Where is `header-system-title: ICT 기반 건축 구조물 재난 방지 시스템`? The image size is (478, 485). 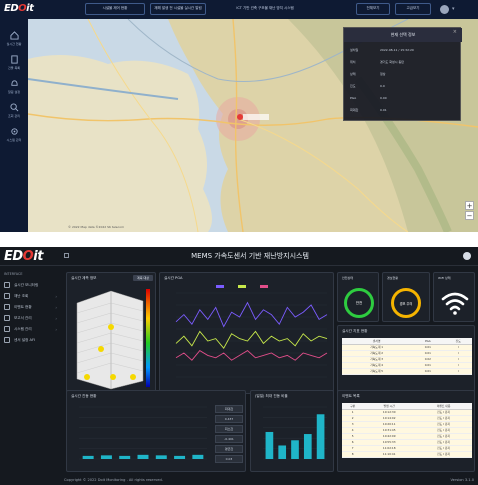
header-system-title: ICT 기반 건축 구조물 재난 방지 시스템 is located at coordinates (265, 8).